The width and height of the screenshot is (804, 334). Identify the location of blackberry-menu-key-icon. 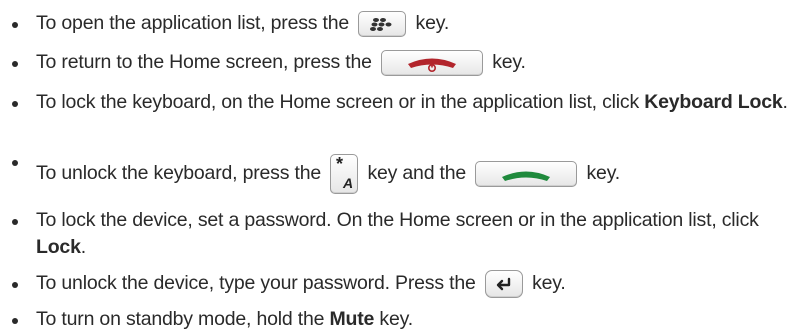
(382, 23).